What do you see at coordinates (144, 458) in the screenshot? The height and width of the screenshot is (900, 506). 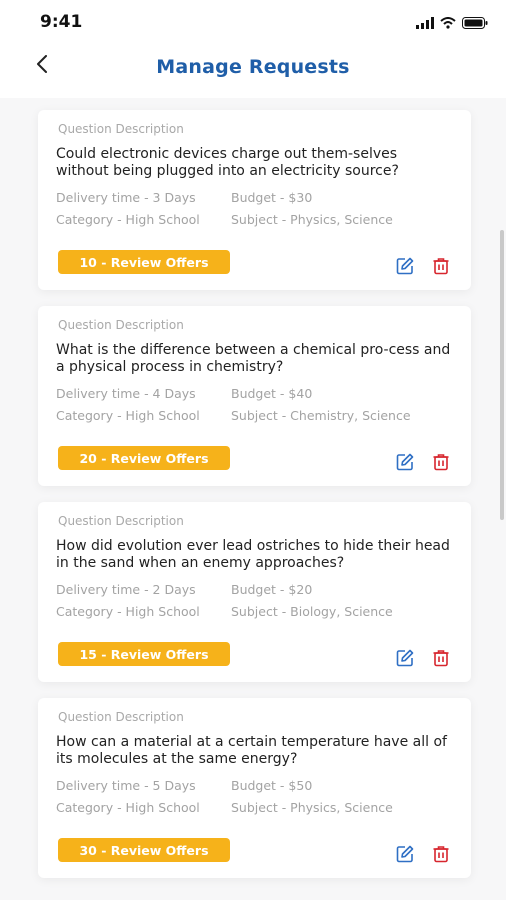 I see `review-offers-button: 20 - Review Offers` at bounding box center [144, 458].